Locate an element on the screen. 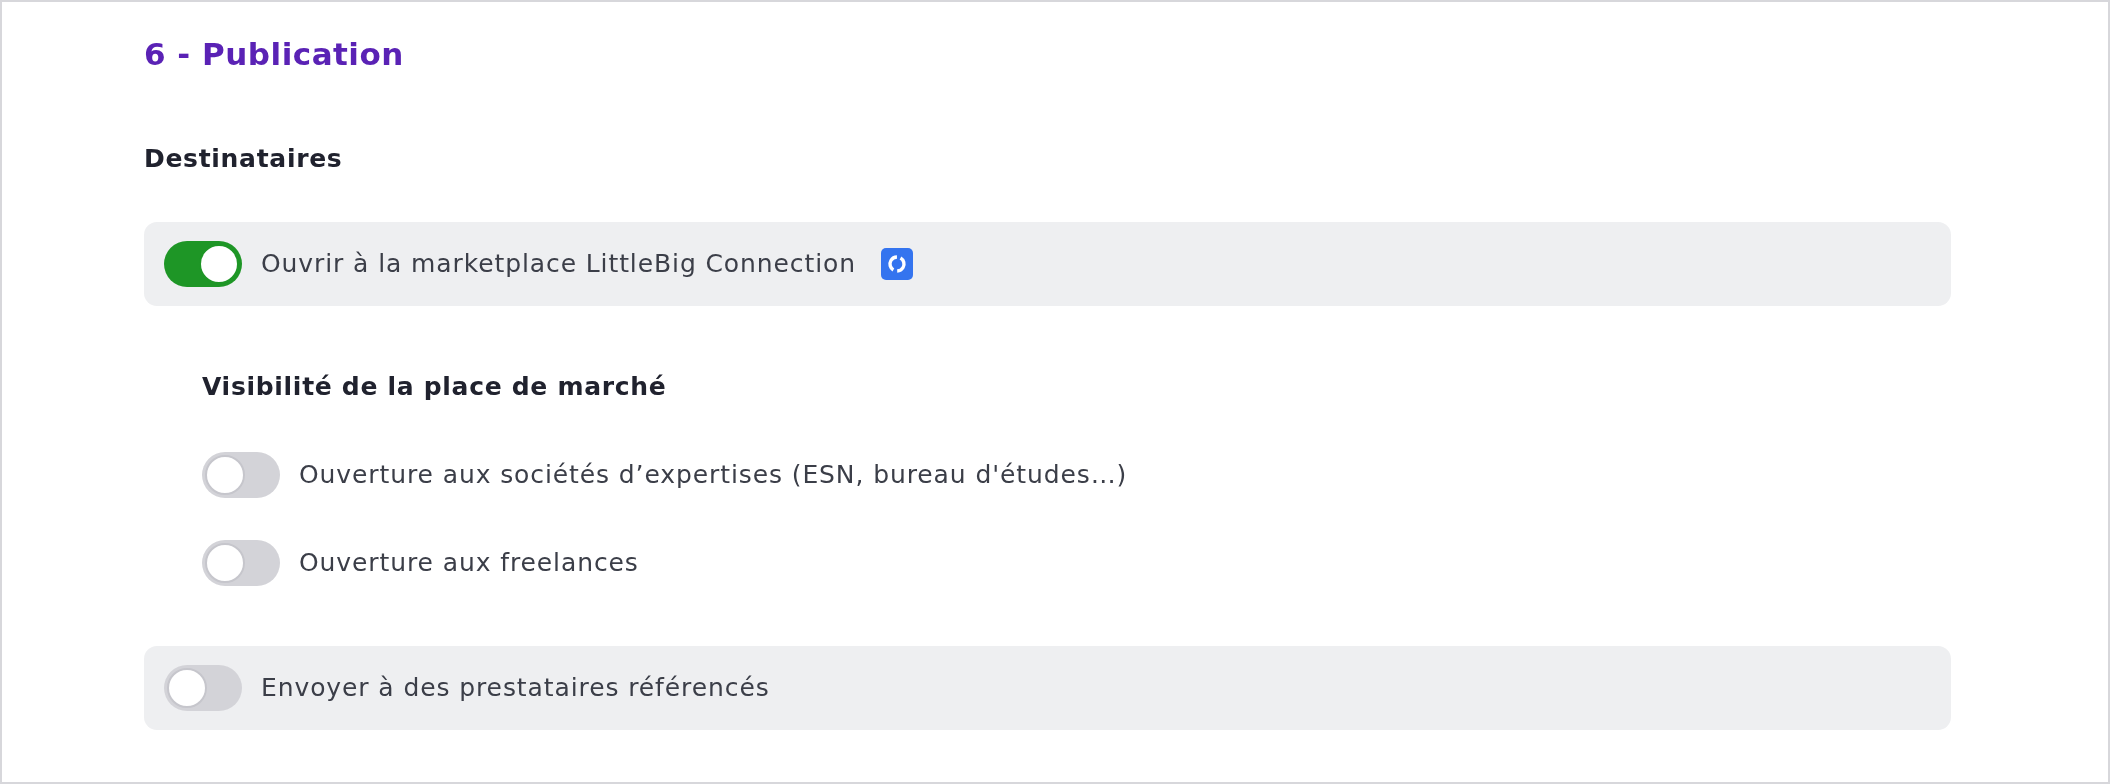 The image size is (2110, 784). toggle-label: Envoyer à des prestataires référencés is located at coordinates (515, 688).